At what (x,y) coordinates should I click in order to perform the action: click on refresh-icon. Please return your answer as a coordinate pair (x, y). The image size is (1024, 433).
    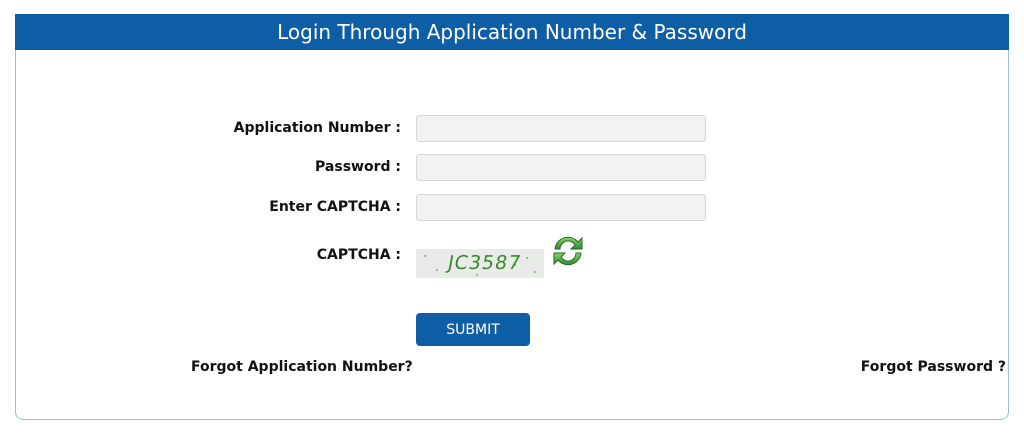
    Looking at the image, I should click on (568, 251).